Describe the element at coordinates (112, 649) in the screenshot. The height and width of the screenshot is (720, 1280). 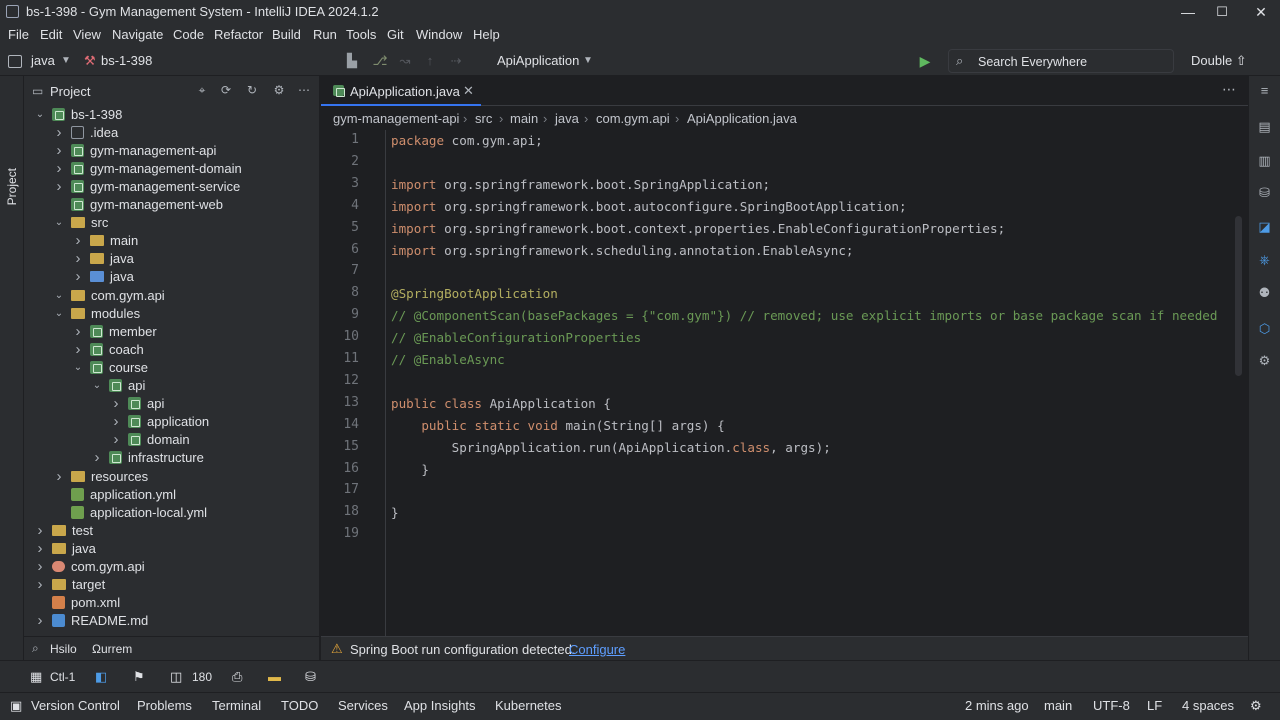
I see `bottom-label-right: Ωurrem` at that location.